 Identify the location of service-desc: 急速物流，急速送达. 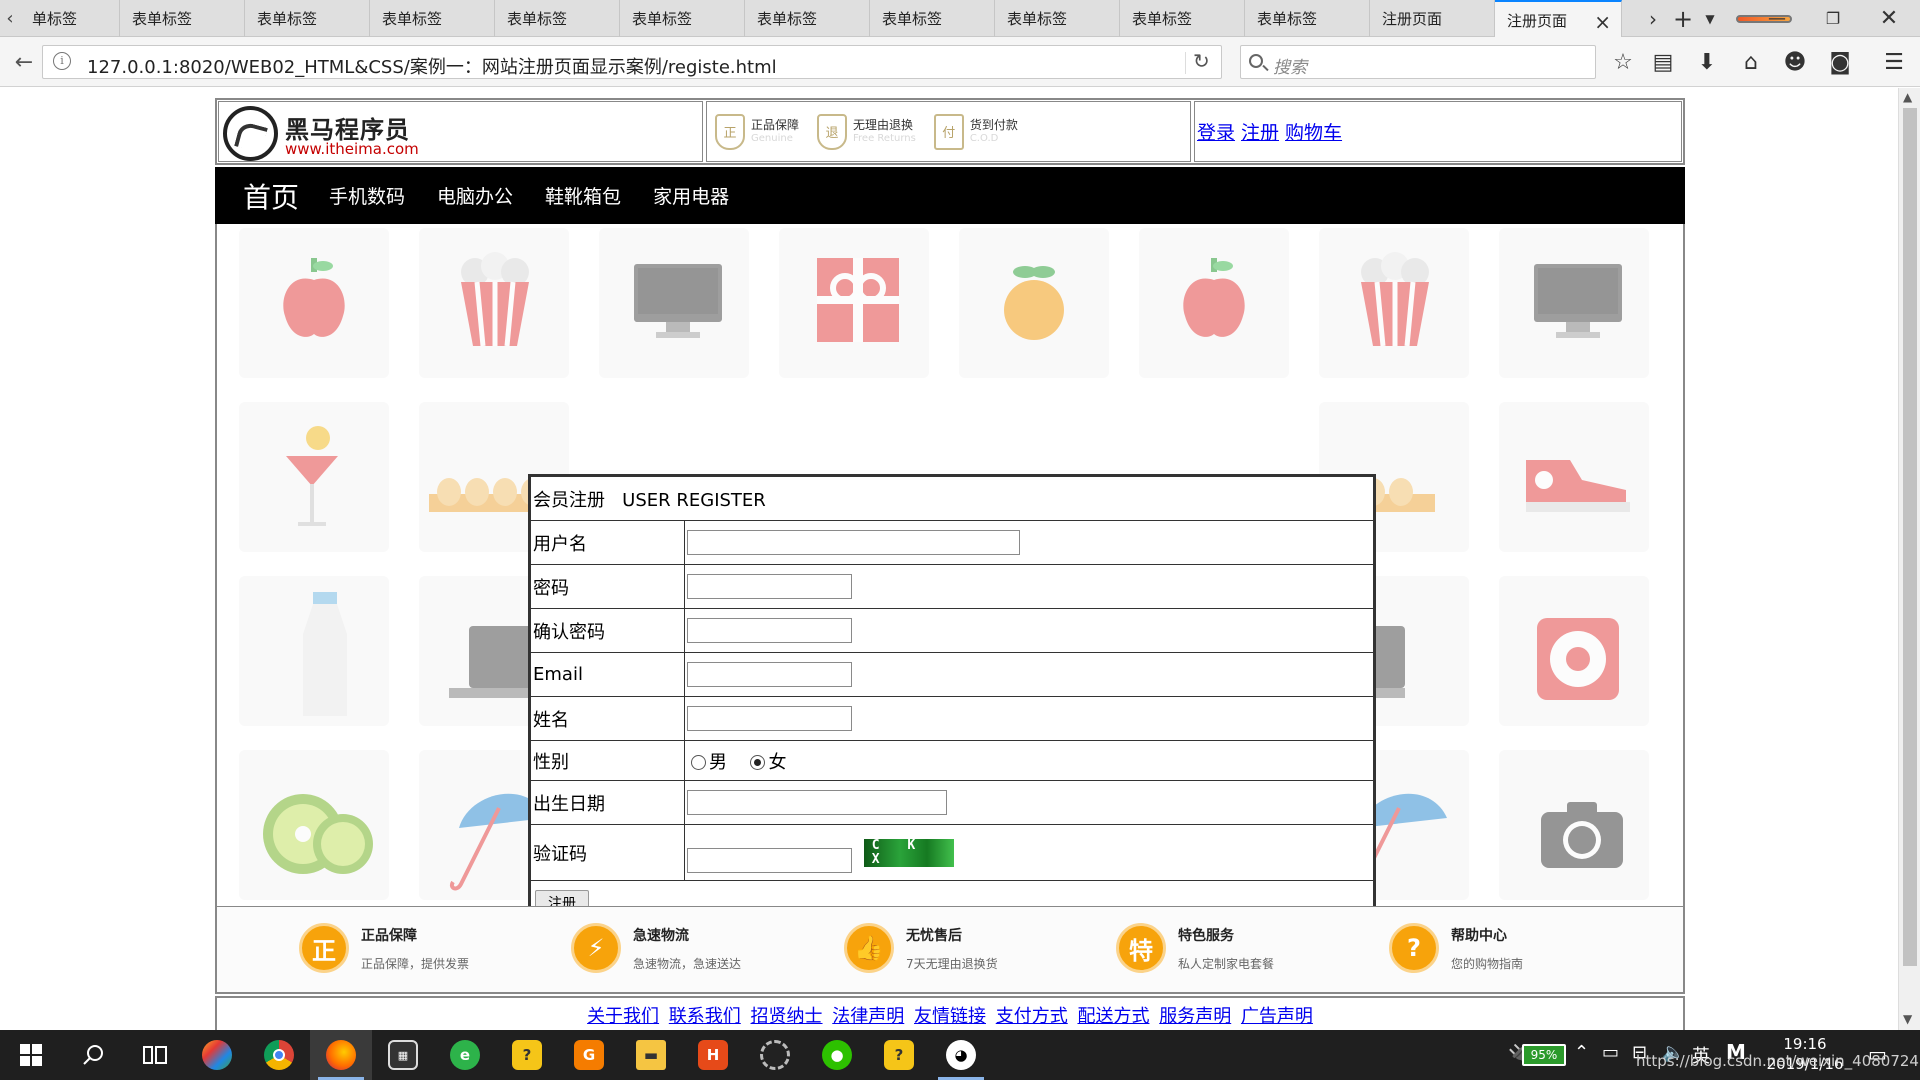
(687, 963).